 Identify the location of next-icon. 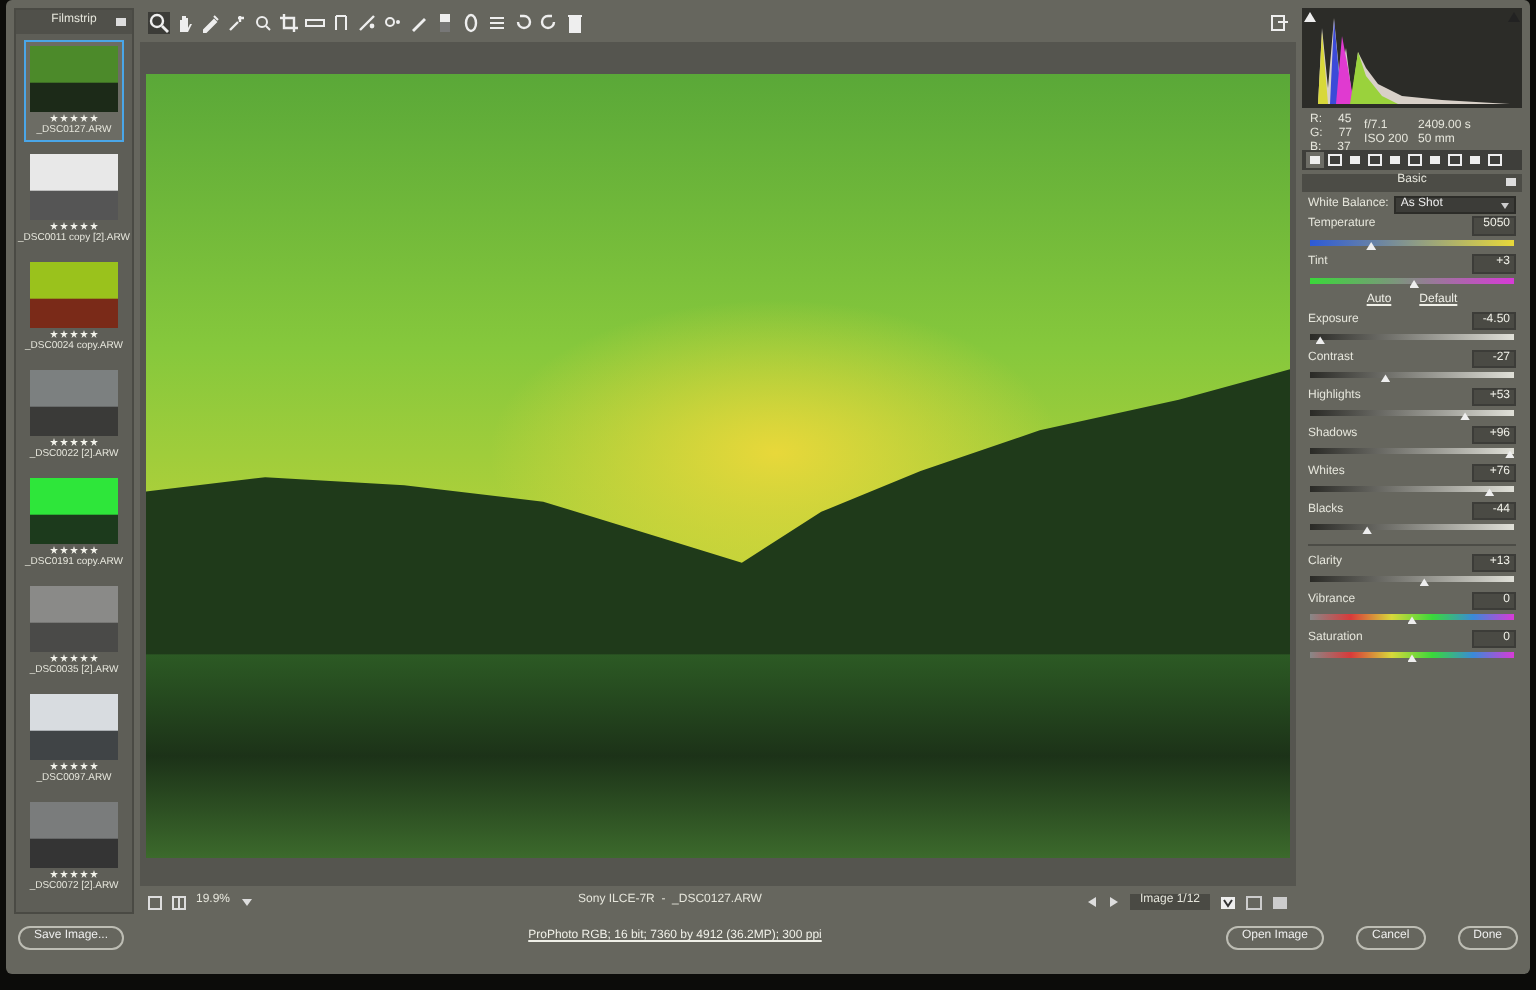
(1113, 902).